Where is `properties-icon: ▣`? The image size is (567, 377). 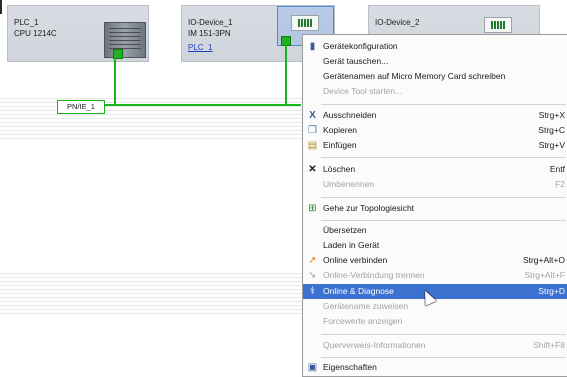
properties-icon: ▣ is located at coordinates (312, 367).